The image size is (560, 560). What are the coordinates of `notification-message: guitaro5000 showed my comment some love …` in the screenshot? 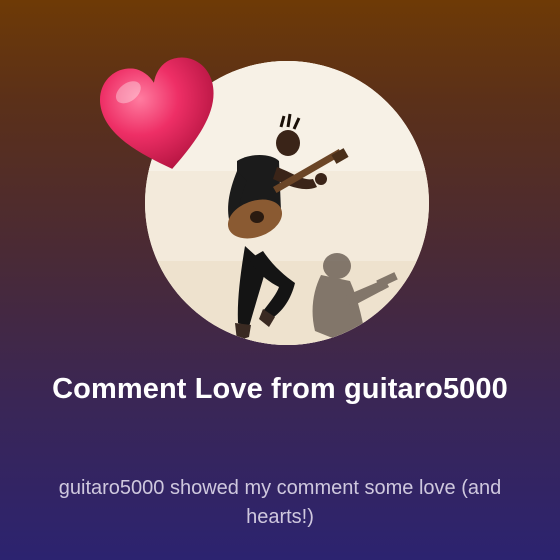 It's located at (280, 502).